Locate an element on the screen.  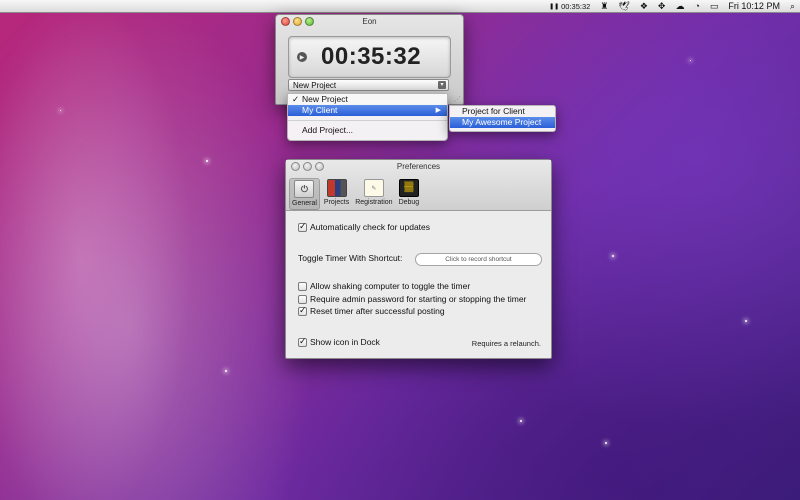
checkmark-icon: ✓ is located at coordinates (296, 99).